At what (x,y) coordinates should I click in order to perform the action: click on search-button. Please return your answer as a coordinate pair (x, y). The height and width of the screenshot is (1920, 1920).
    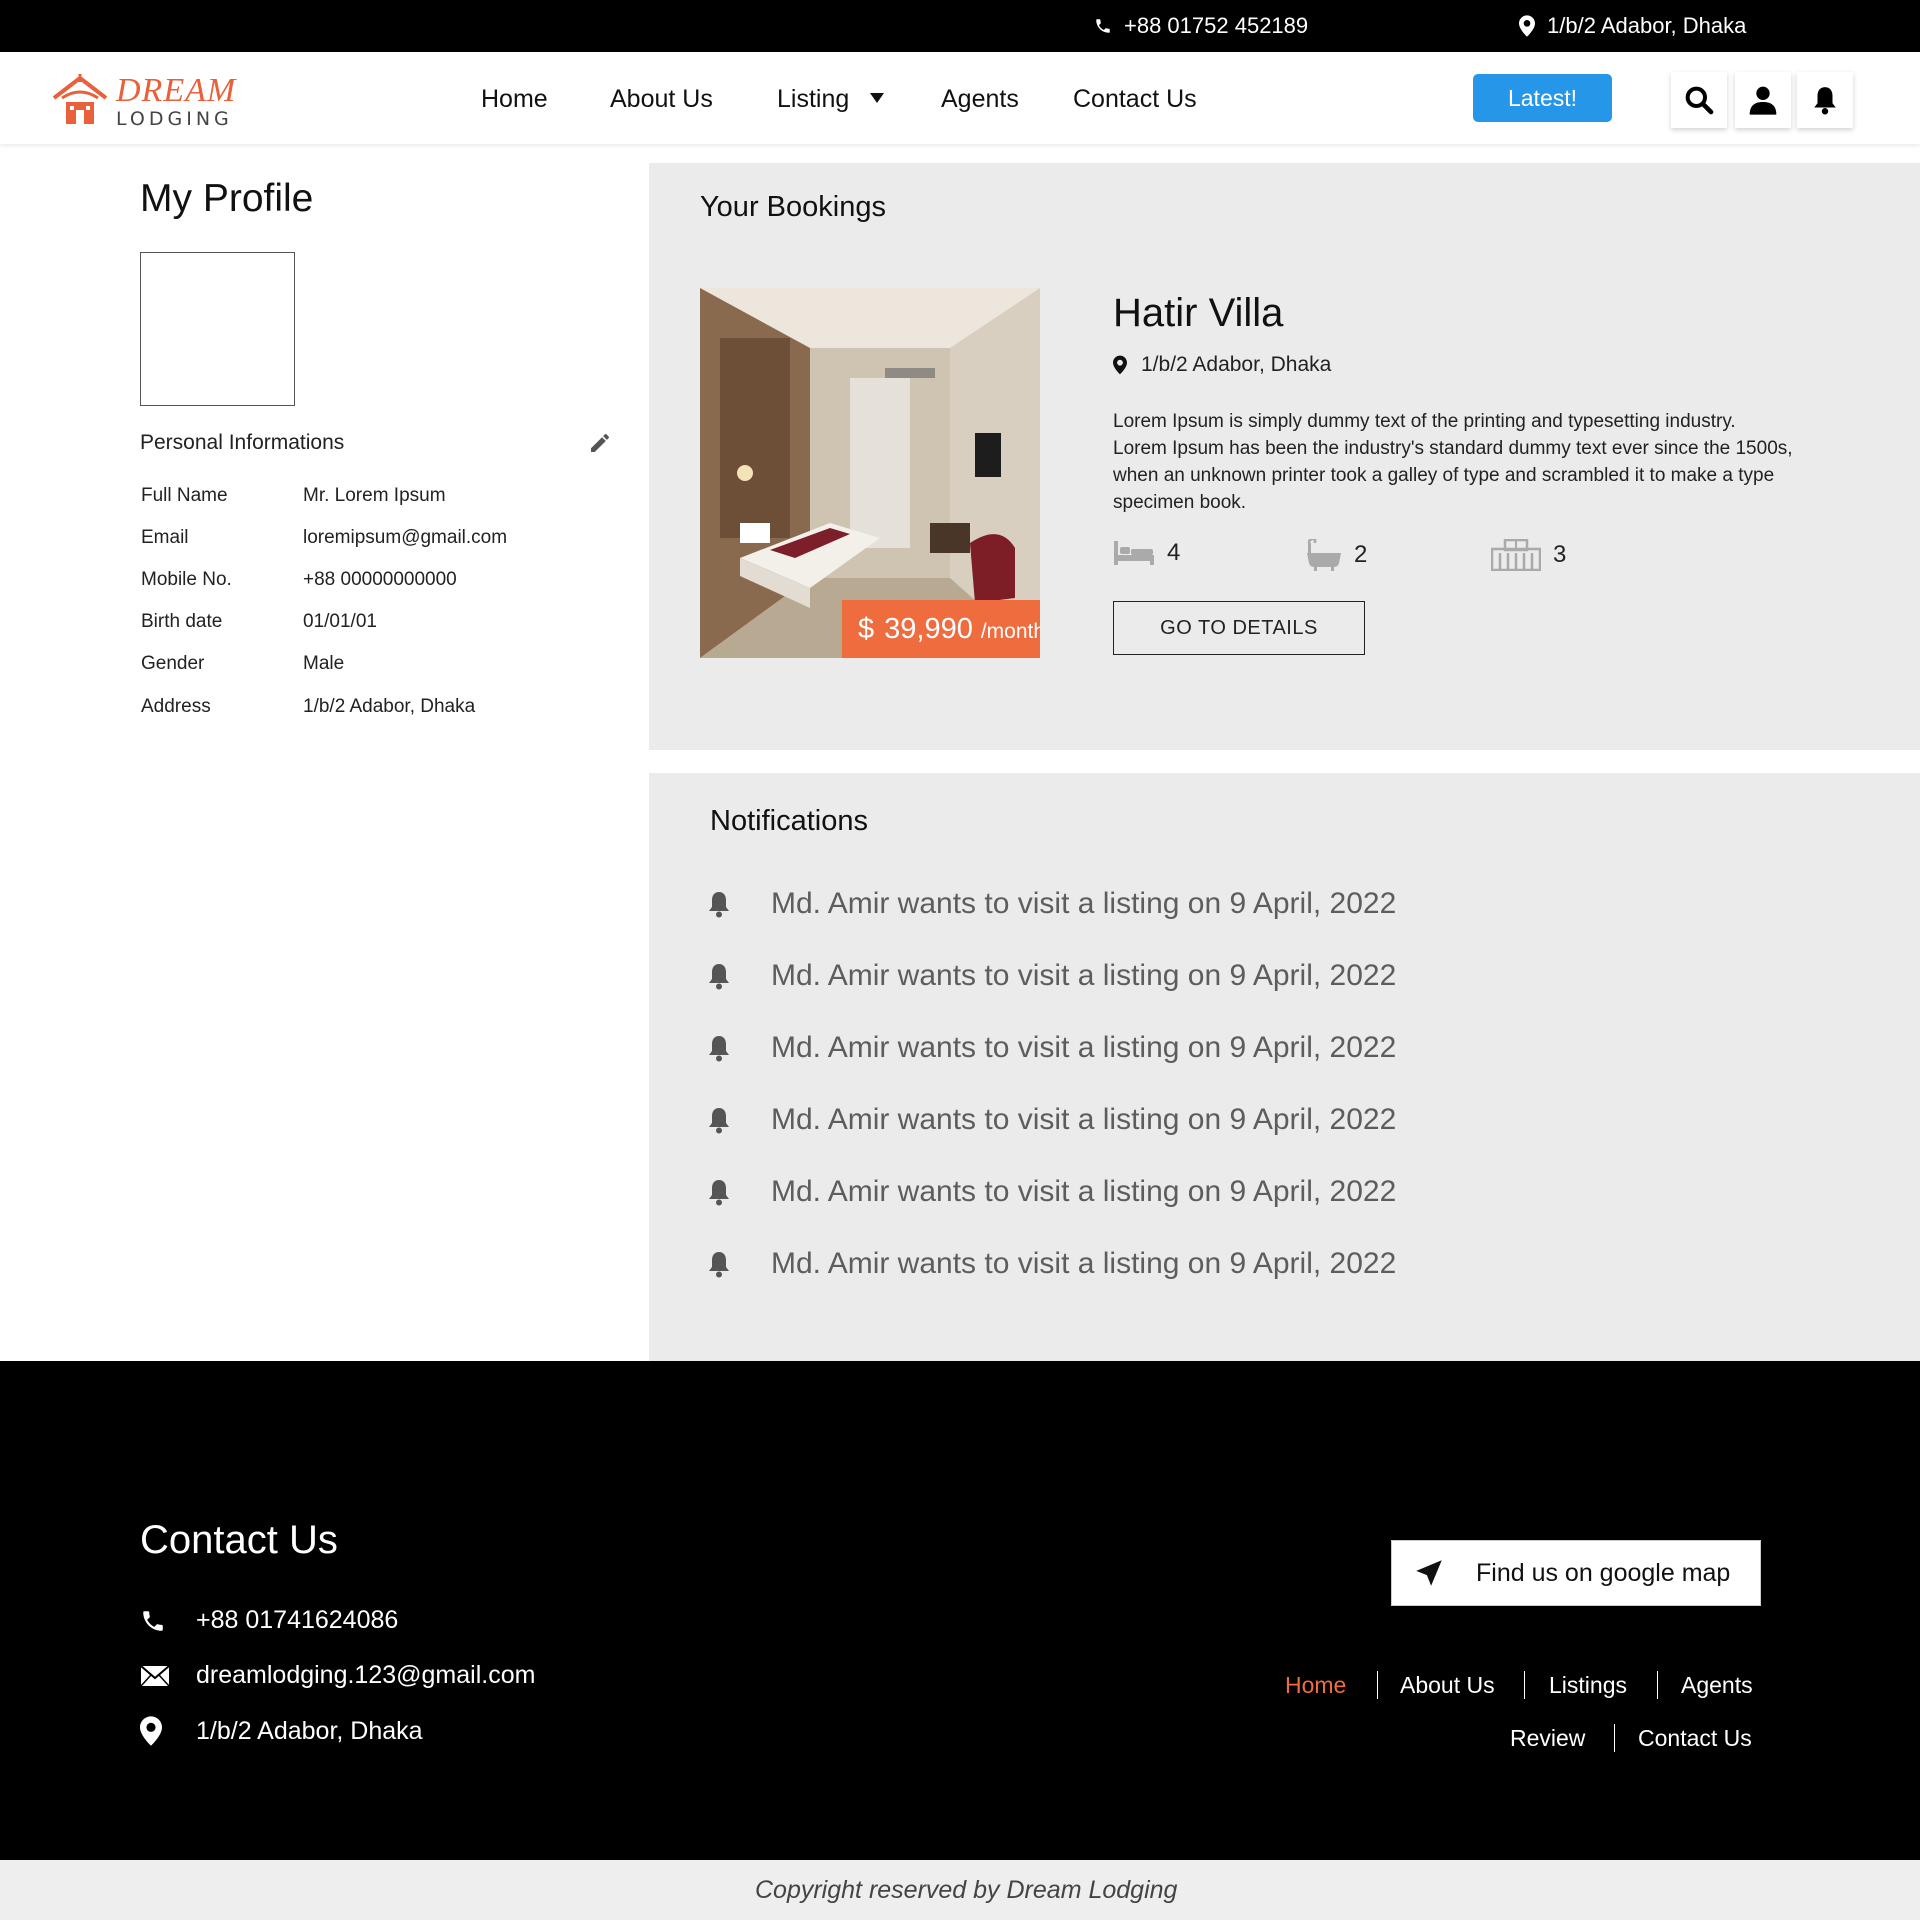
    Looking at the image, I should click on (1699, 100).